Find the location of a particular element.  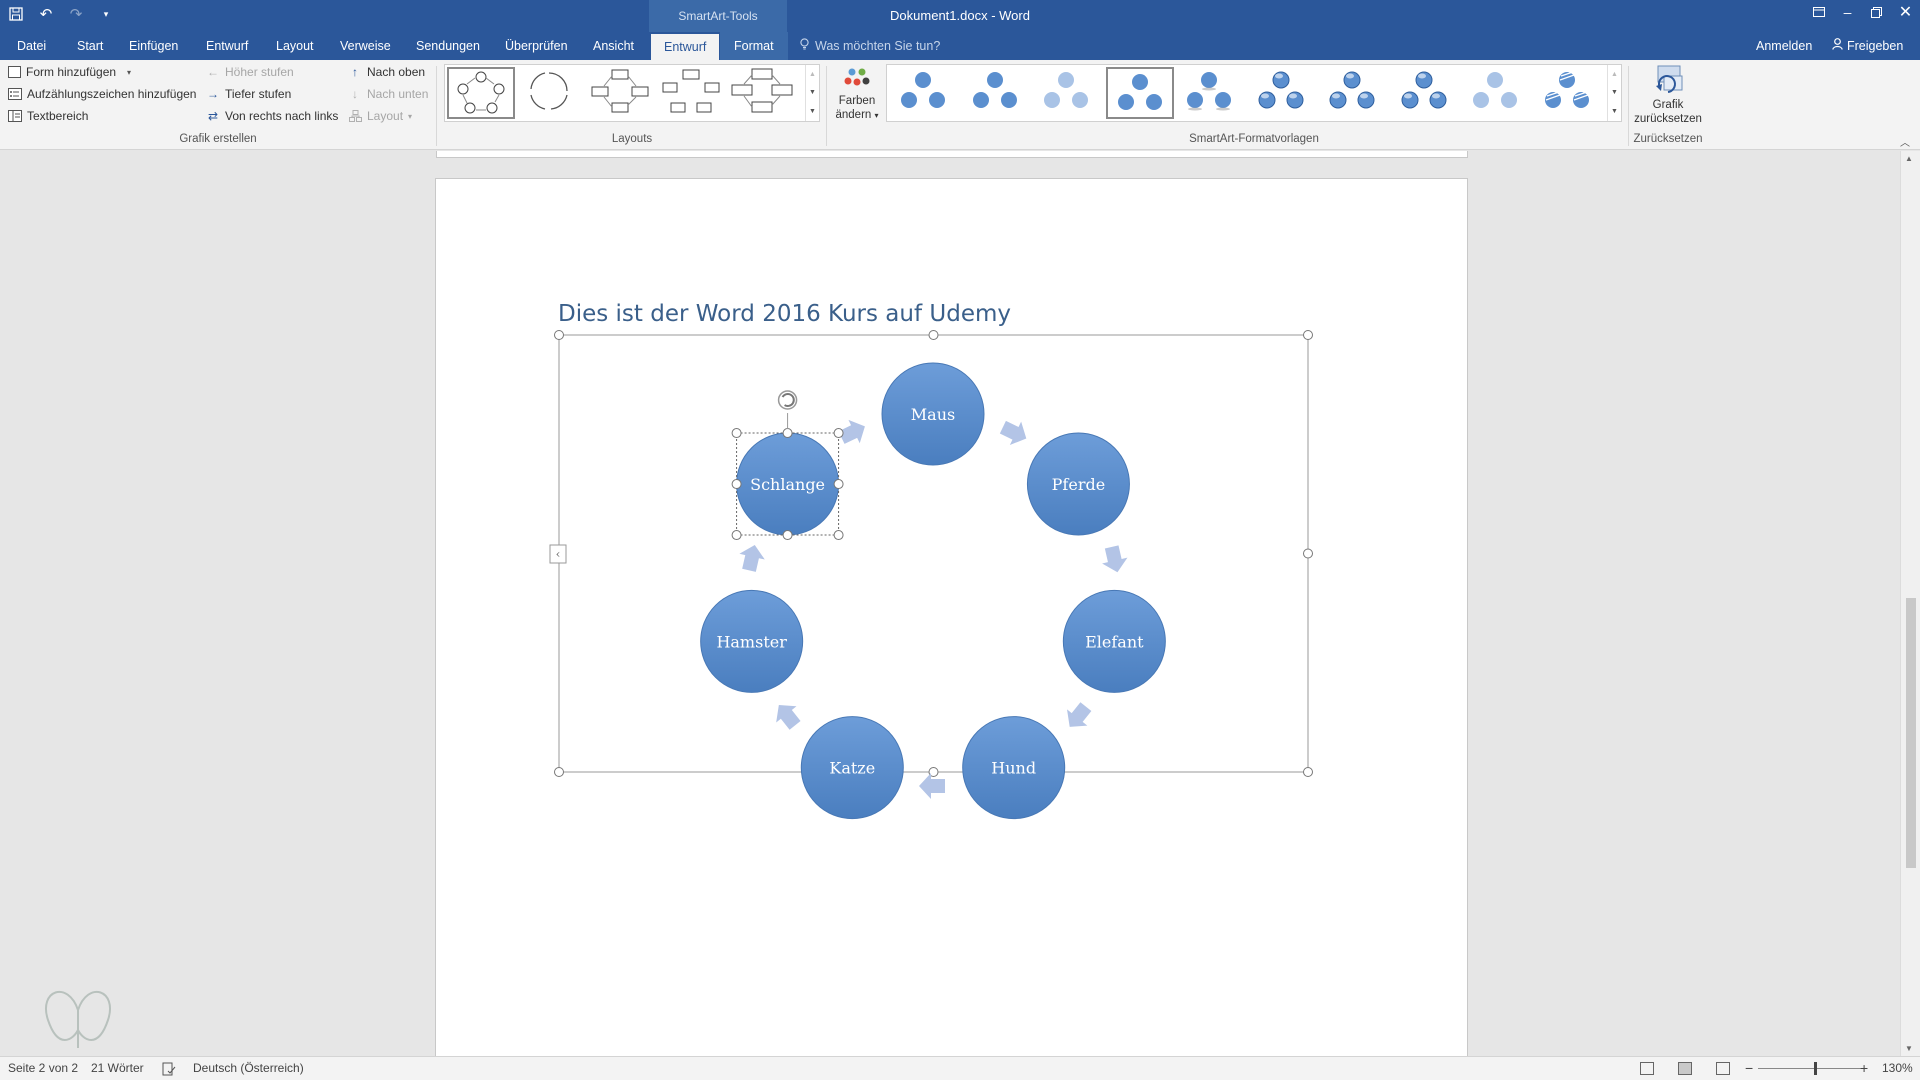

cycle-node: Katze is located at coordinates (852, 768).